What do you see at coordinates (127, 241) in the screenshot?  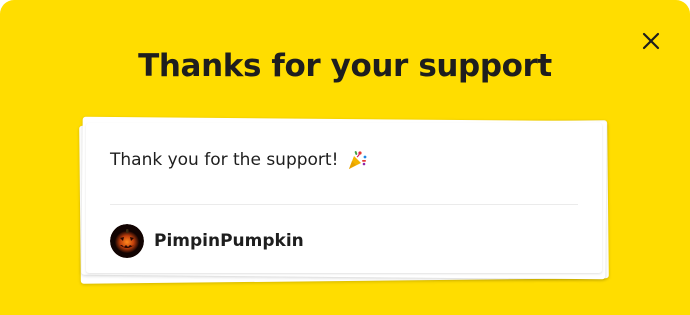 I see `pumpkin-avatar` at bounding box center [127, 241].